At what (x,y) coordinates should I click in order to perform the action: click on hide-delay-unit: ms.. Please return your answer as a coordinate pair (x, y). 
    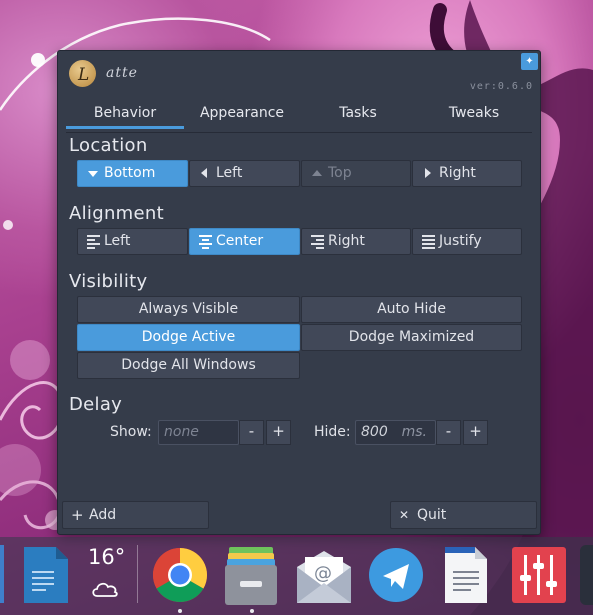
    Looking at the image, I should click on (414, 432).